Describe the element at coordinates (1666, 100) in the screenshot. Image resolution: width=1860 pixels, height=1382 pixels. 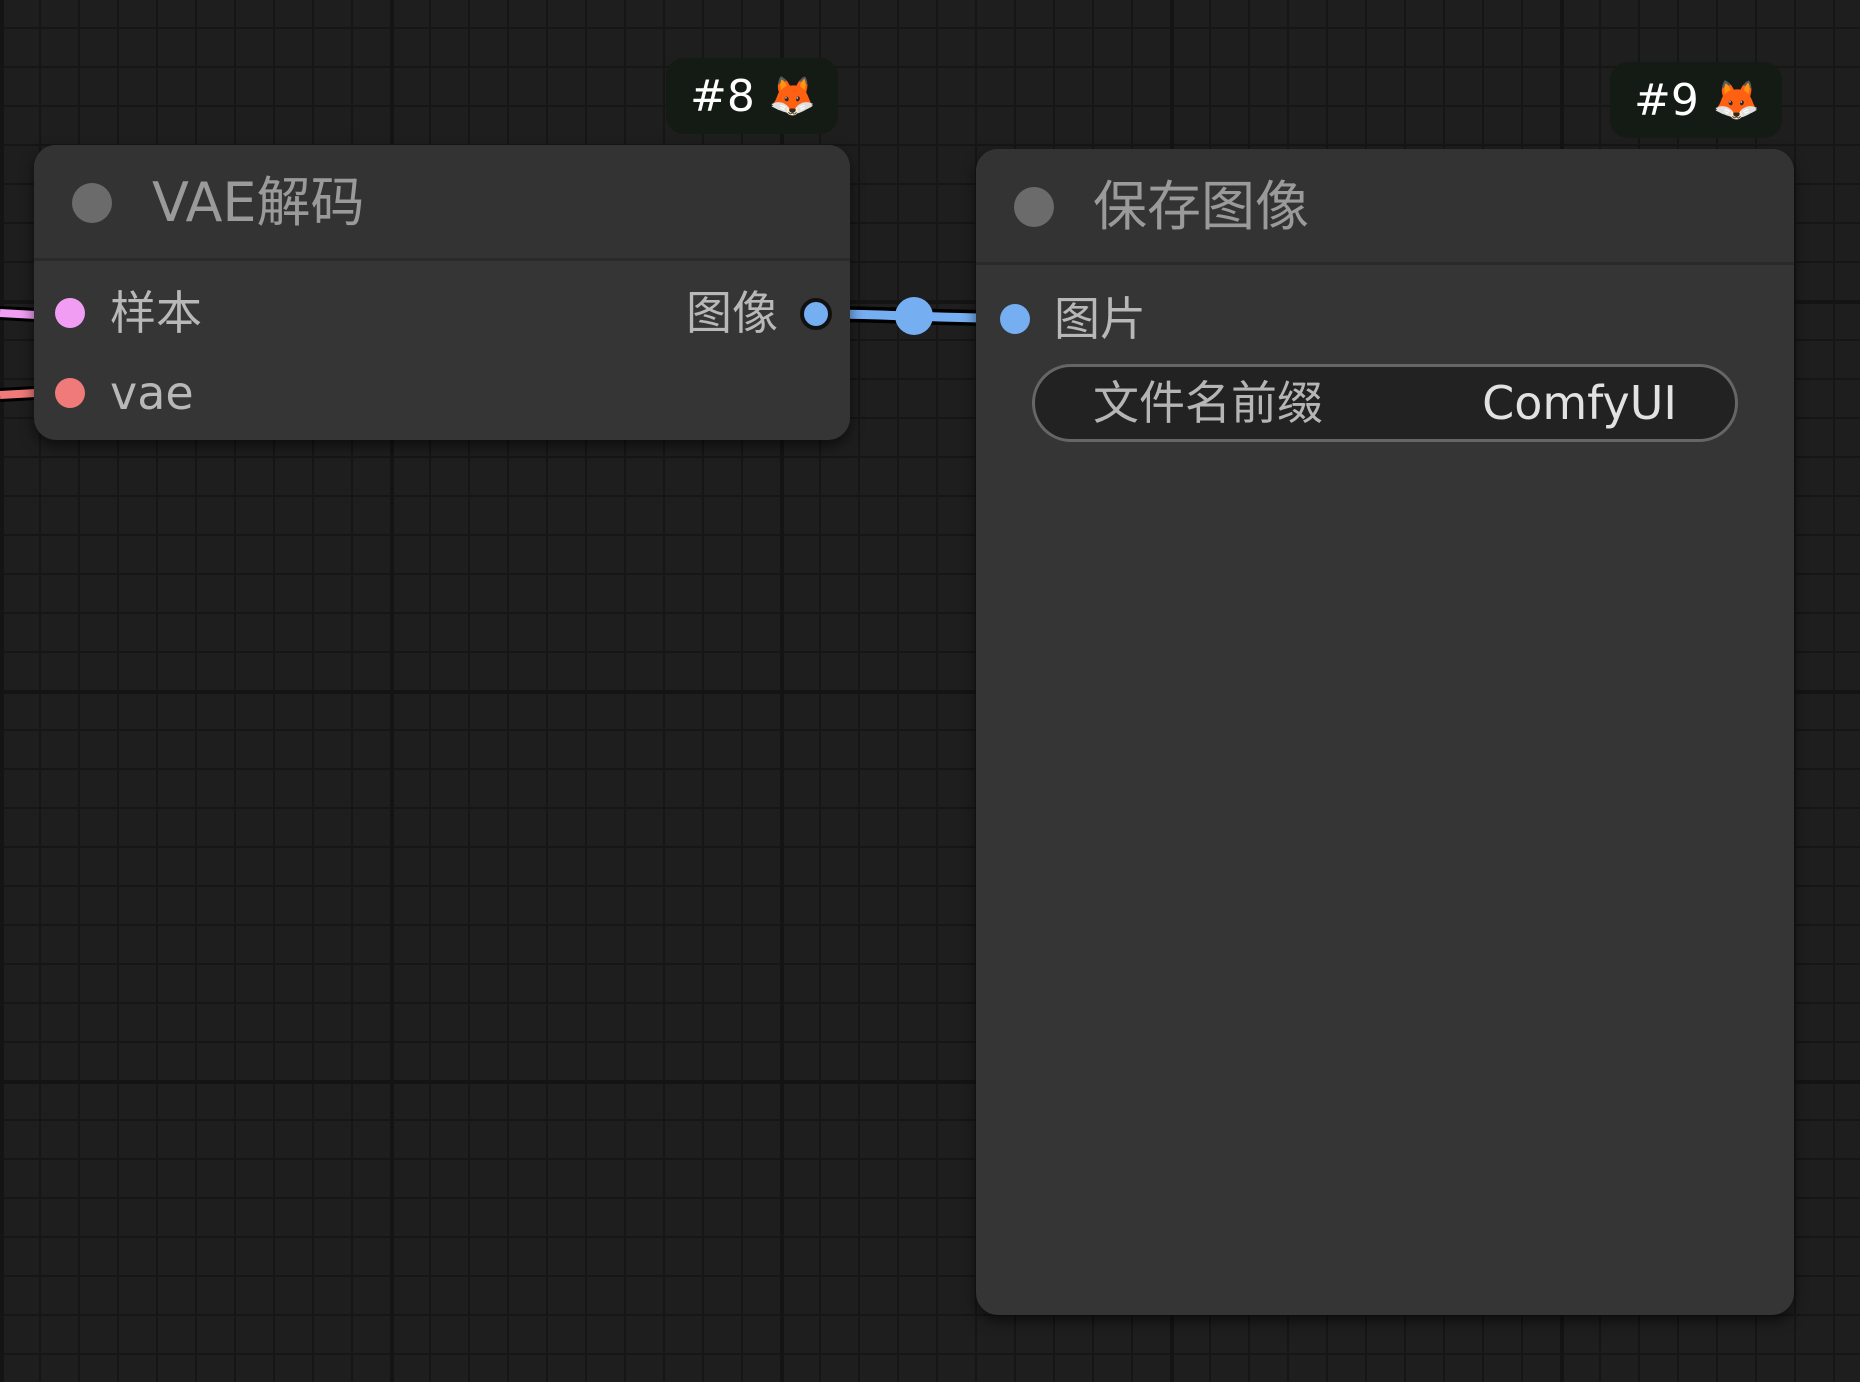
I see `node-id-label: #9` at that location.